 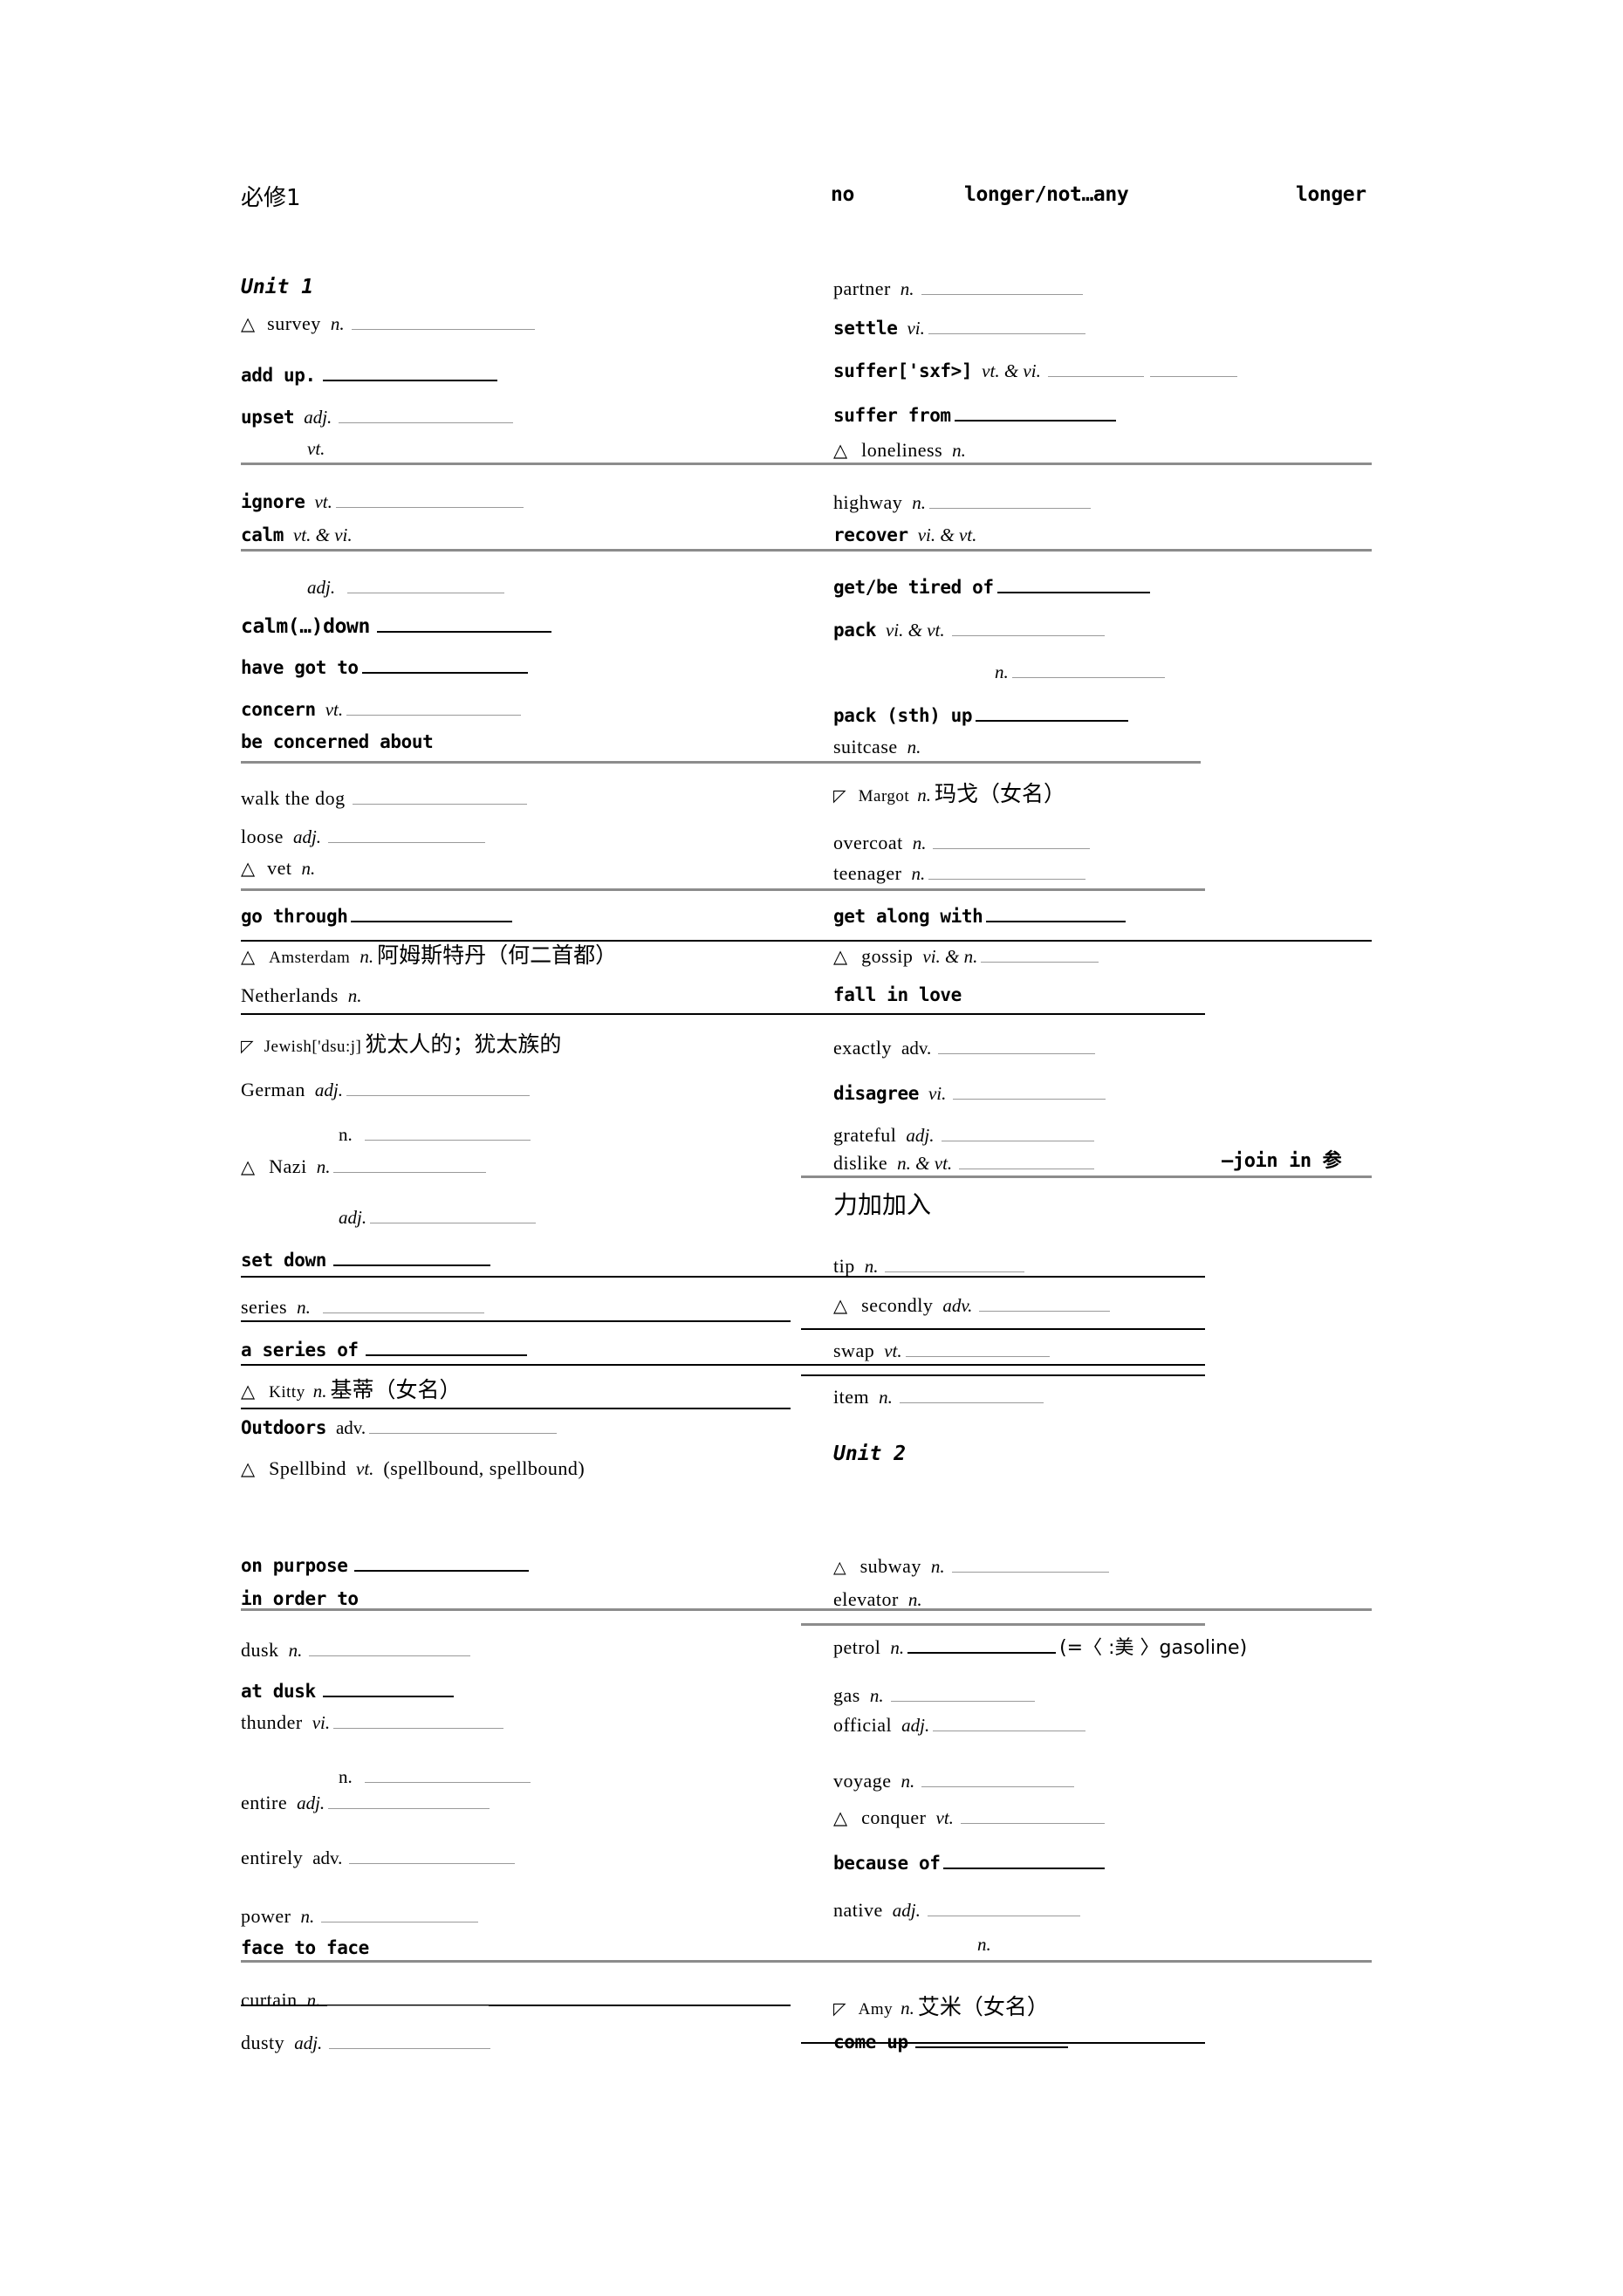 I want to click on headword: suitcase, so click(x=866, y=746).